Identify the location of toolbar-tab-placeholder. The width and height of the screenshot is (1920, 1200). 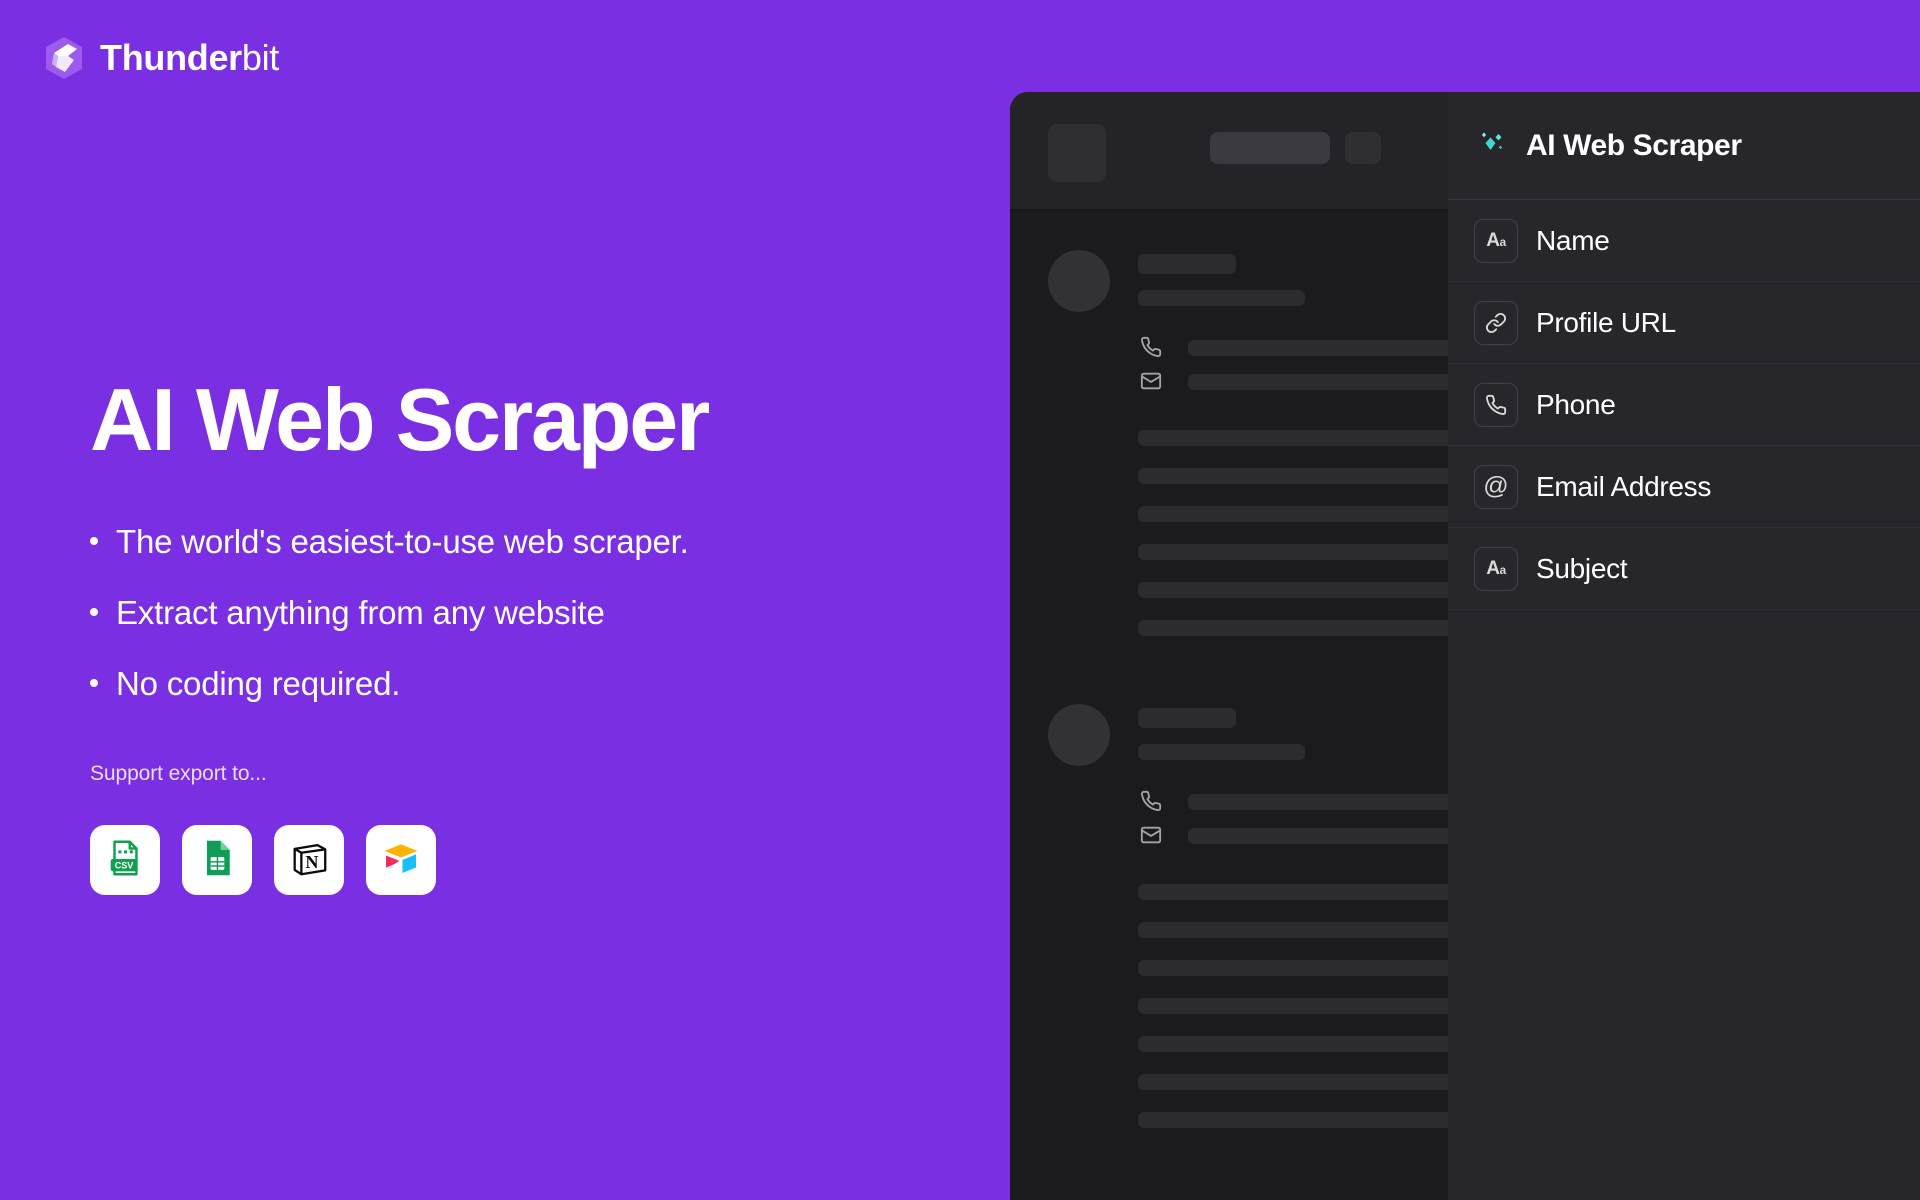
(1077, 153).